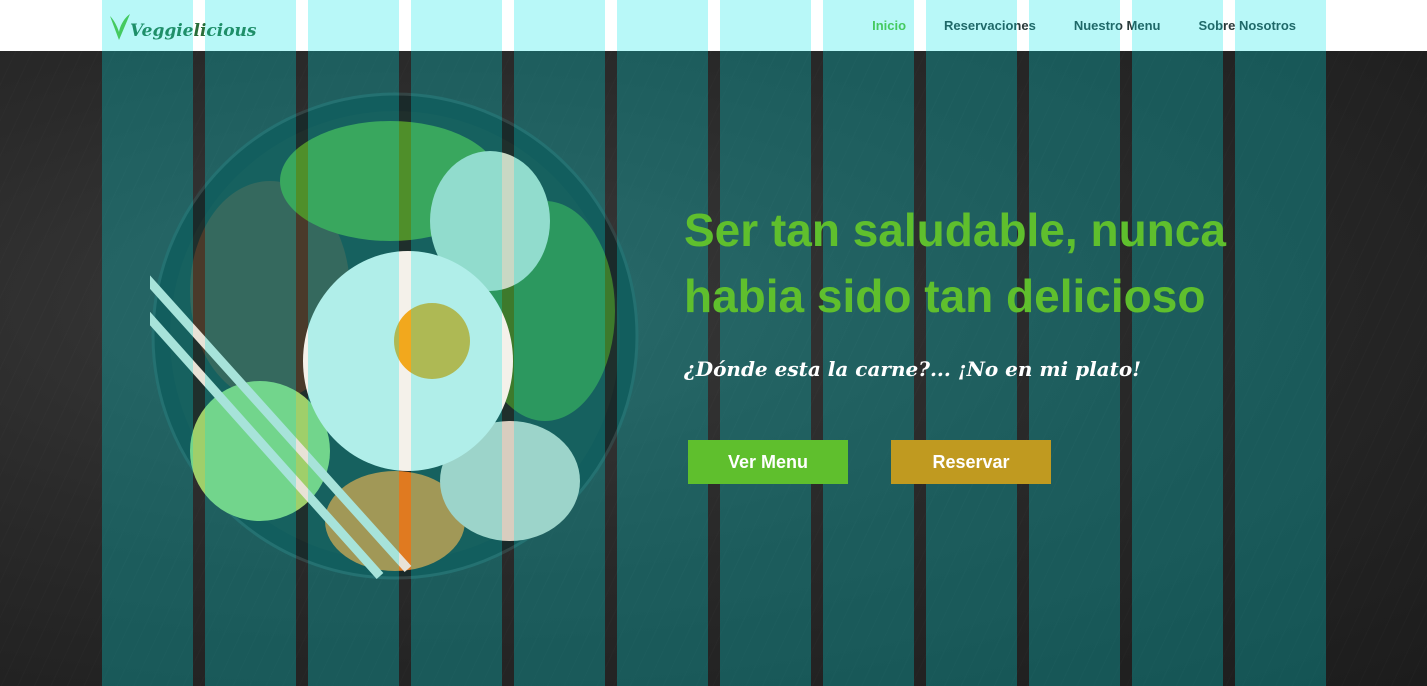  What do you see at coordinates (889, 25) in the screenshot?
I see `nav-item-inicio: Inicio` at bounding box center [889, 25].